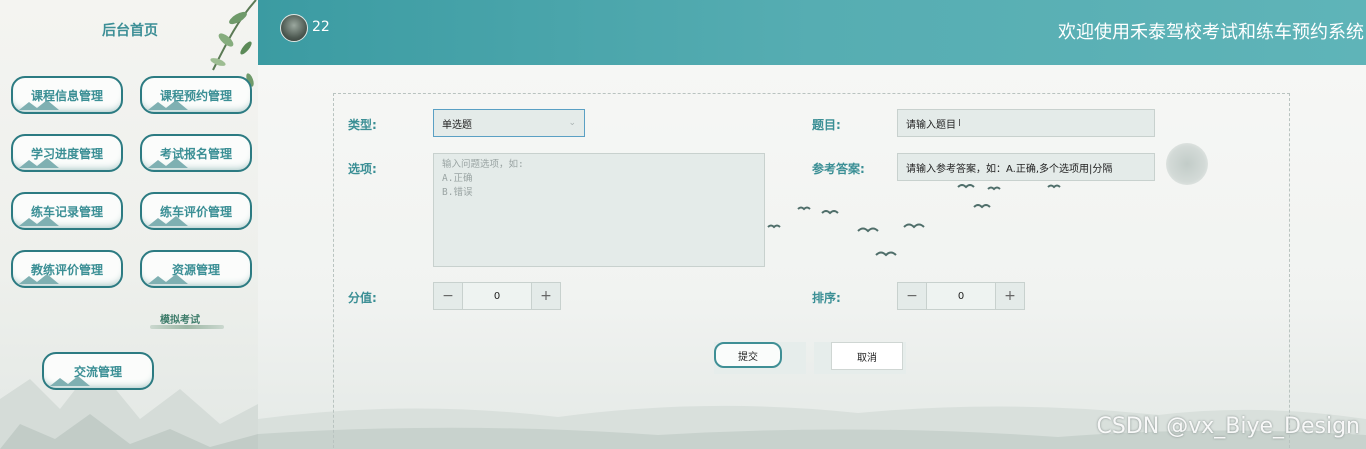 The height and width of the screenshot is (449, 1366). I want to click on options-placeholder-line: B.错误, so click(457, 192).